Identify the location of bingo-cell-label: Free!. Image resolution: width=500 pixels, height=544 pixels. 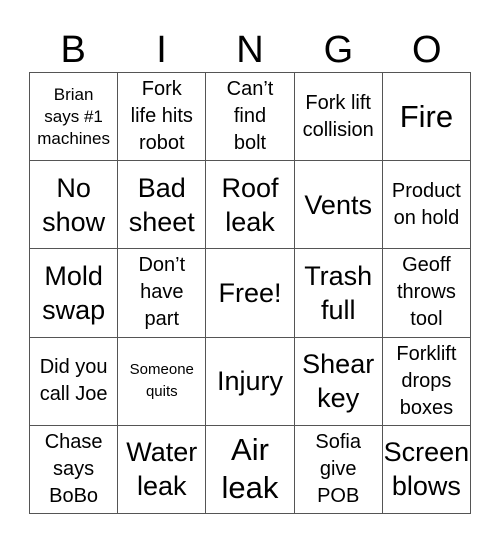
(250, 292).